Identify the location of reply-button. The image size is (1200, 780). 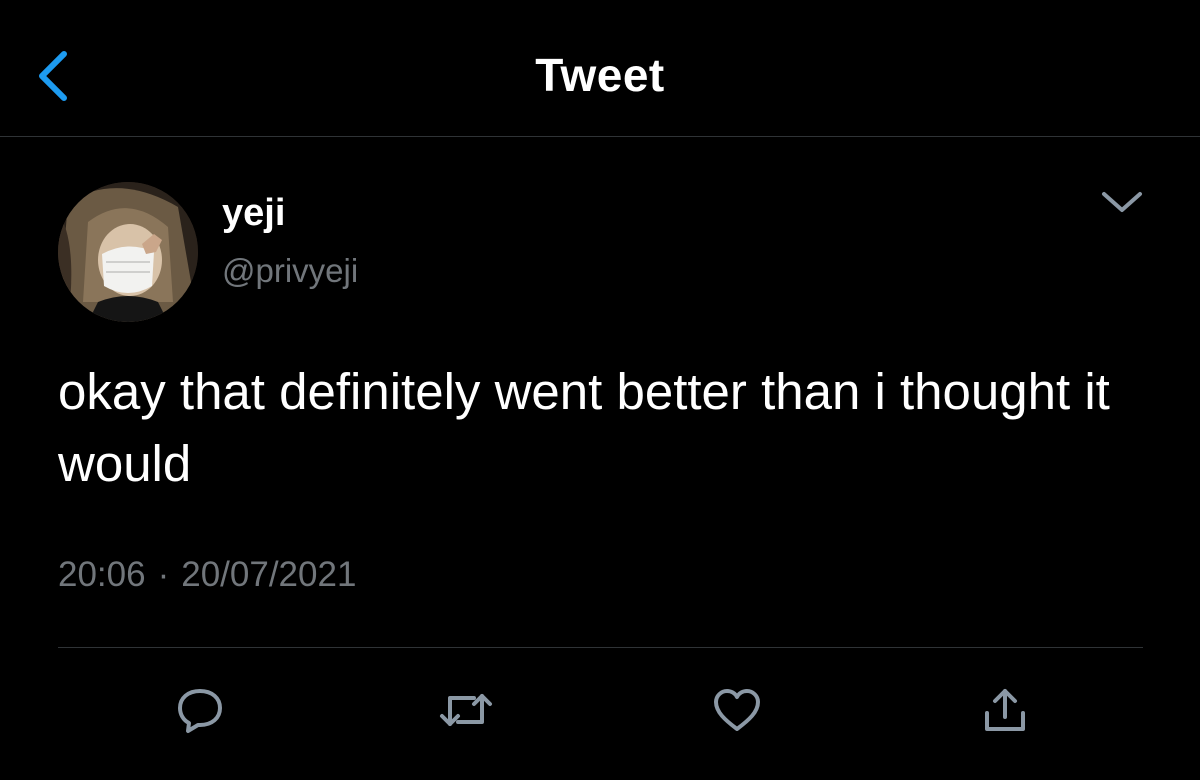
(200, 710).